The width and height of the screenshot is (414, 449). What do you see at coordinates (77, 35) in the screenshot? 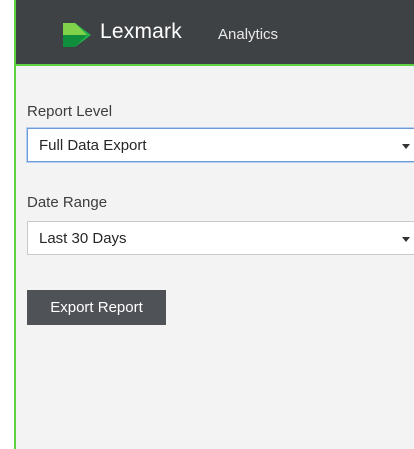
I see `lexmark-logo-icon` at bounding box center [77, 35].